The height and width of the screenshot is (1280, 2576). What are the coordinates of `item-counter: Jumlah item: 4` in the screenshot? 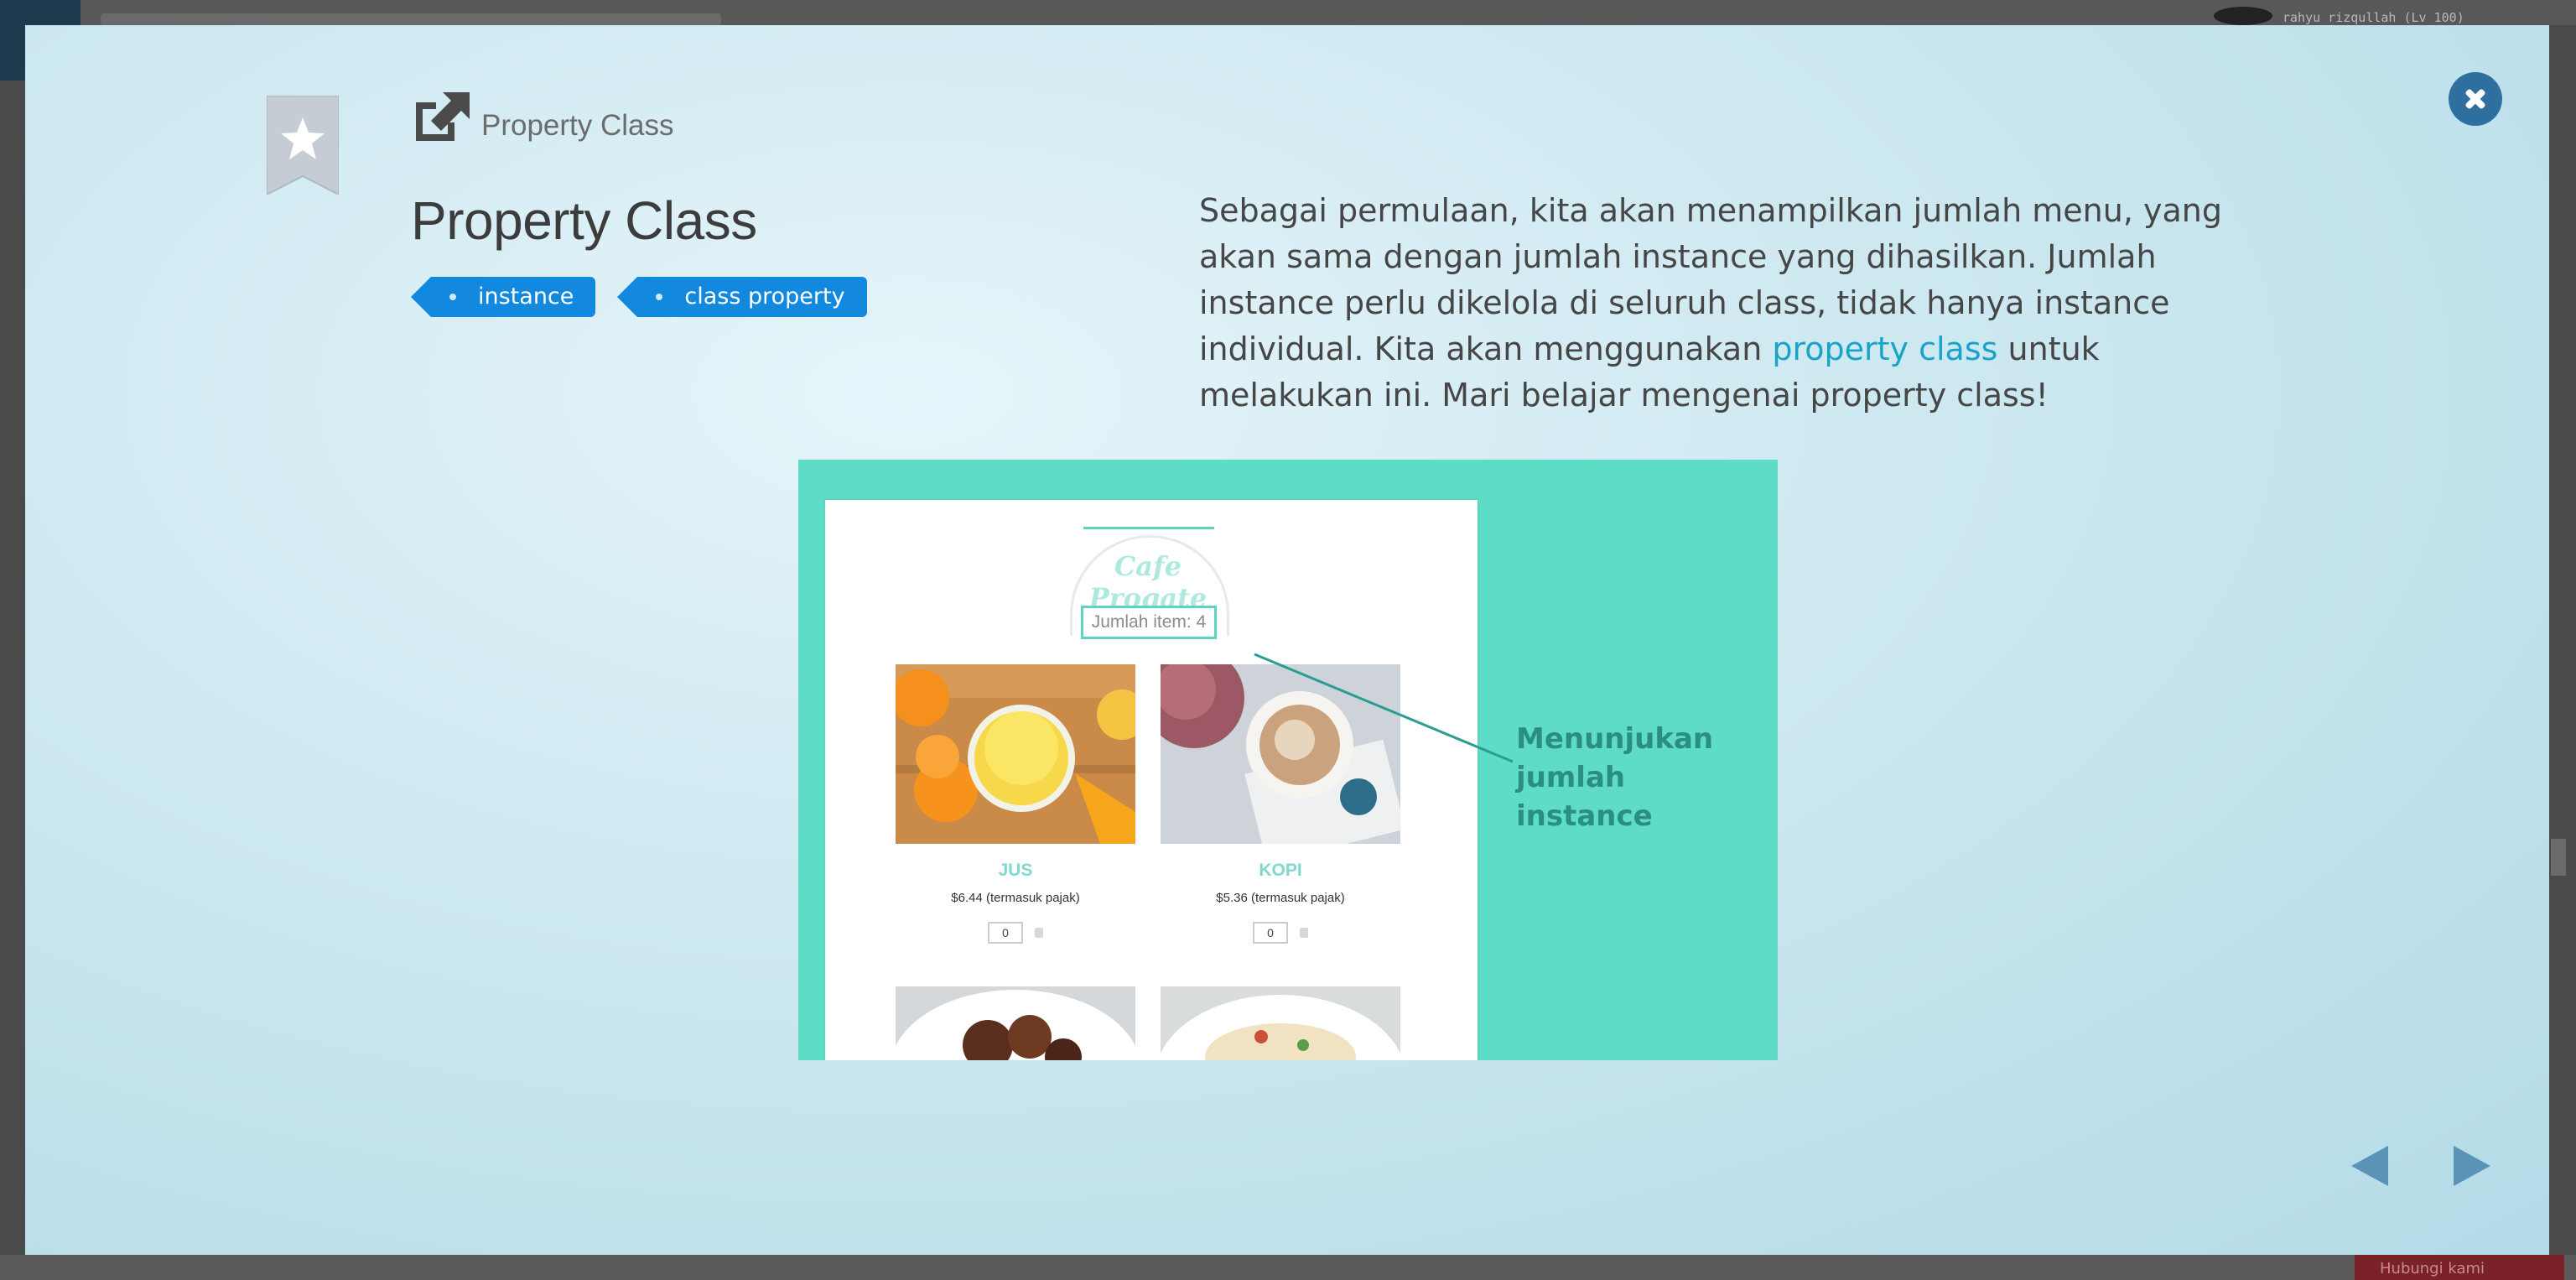 It's located at (1149, 622).